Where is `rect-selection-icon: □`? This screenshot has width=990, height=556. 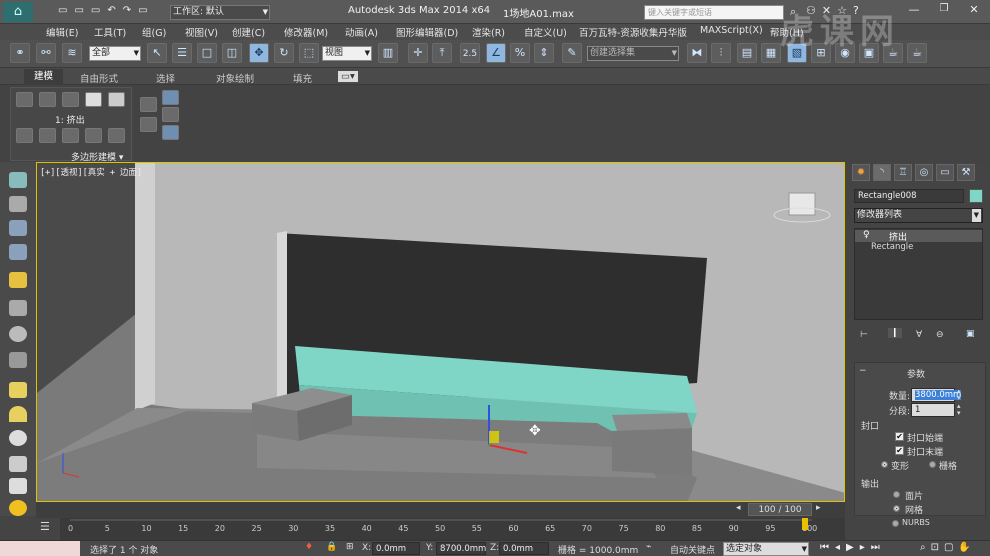
rect-selection-icon: □ is located at coordinates (207, 53).